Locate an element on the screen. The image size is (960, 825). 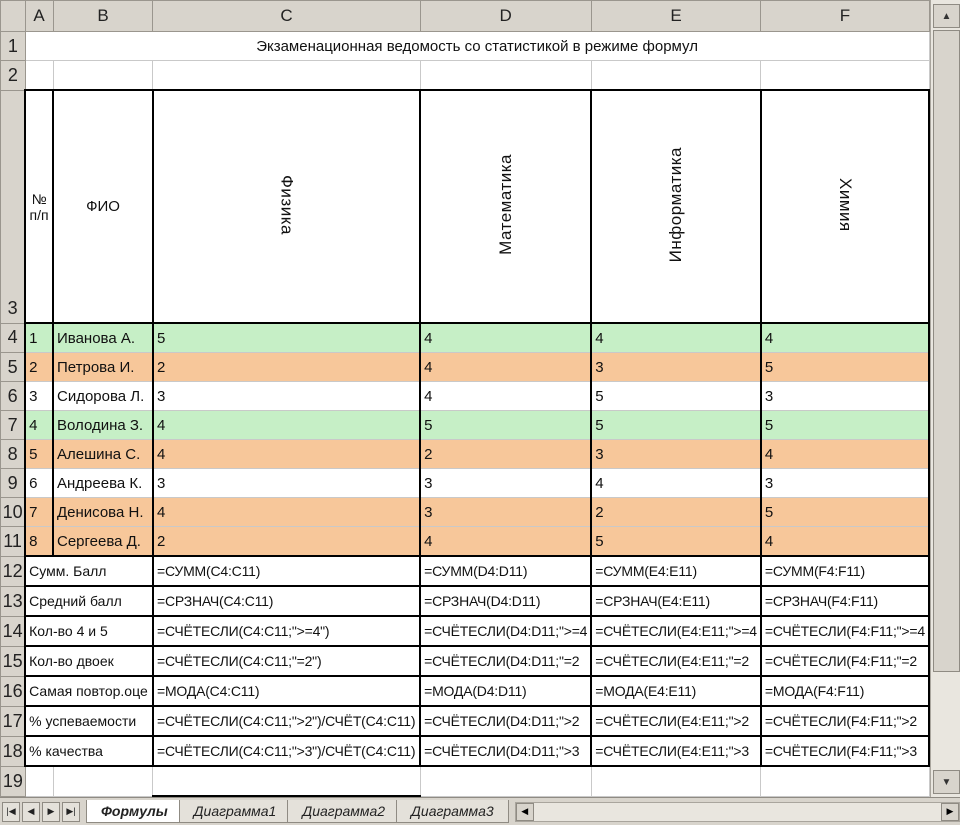
formula-cell: =СЧЁТЕСЛИ(F4:F11;">3 is located at coordinates (844, 751).